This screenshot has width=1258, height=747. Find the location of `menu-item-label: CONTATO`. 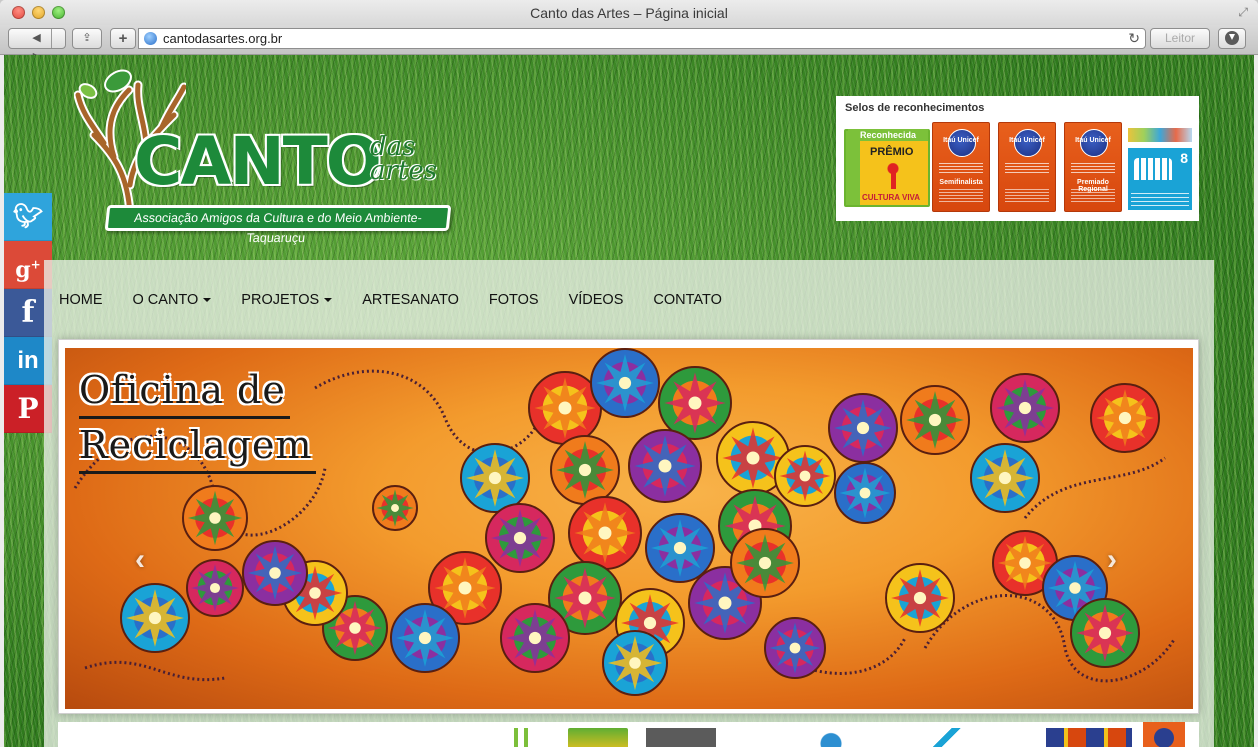

menu-item-label: CONTATO is located at coordinates (687, 300).